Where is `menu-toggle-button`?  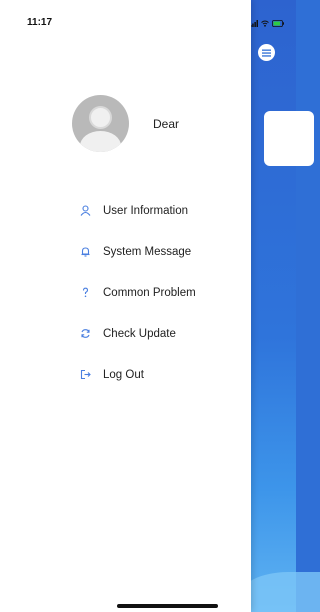 menu-toggle-button is located at coordinates (266, 52).